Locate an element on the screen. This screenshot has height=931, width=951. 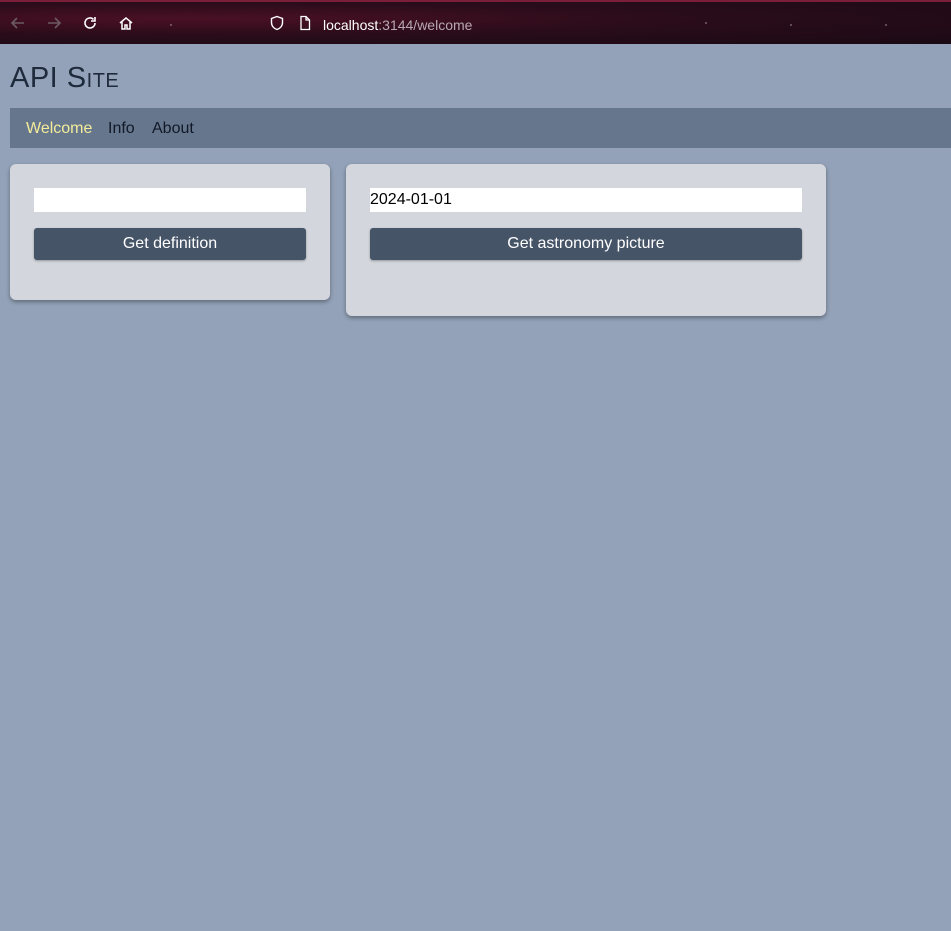
home-icon is located at coordinates (126, 23).